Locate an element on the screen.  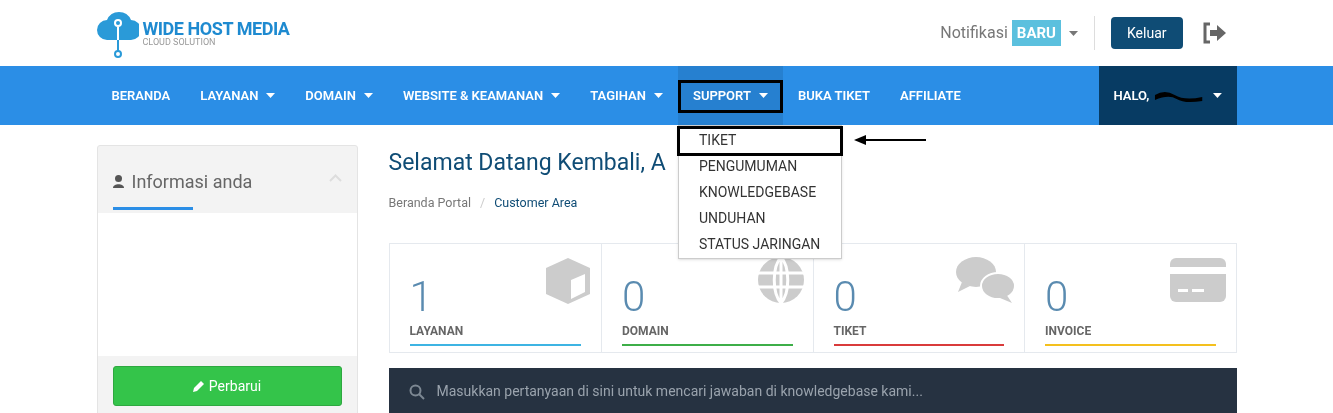
stat-value: 1 is located at coordinates (421, 296).